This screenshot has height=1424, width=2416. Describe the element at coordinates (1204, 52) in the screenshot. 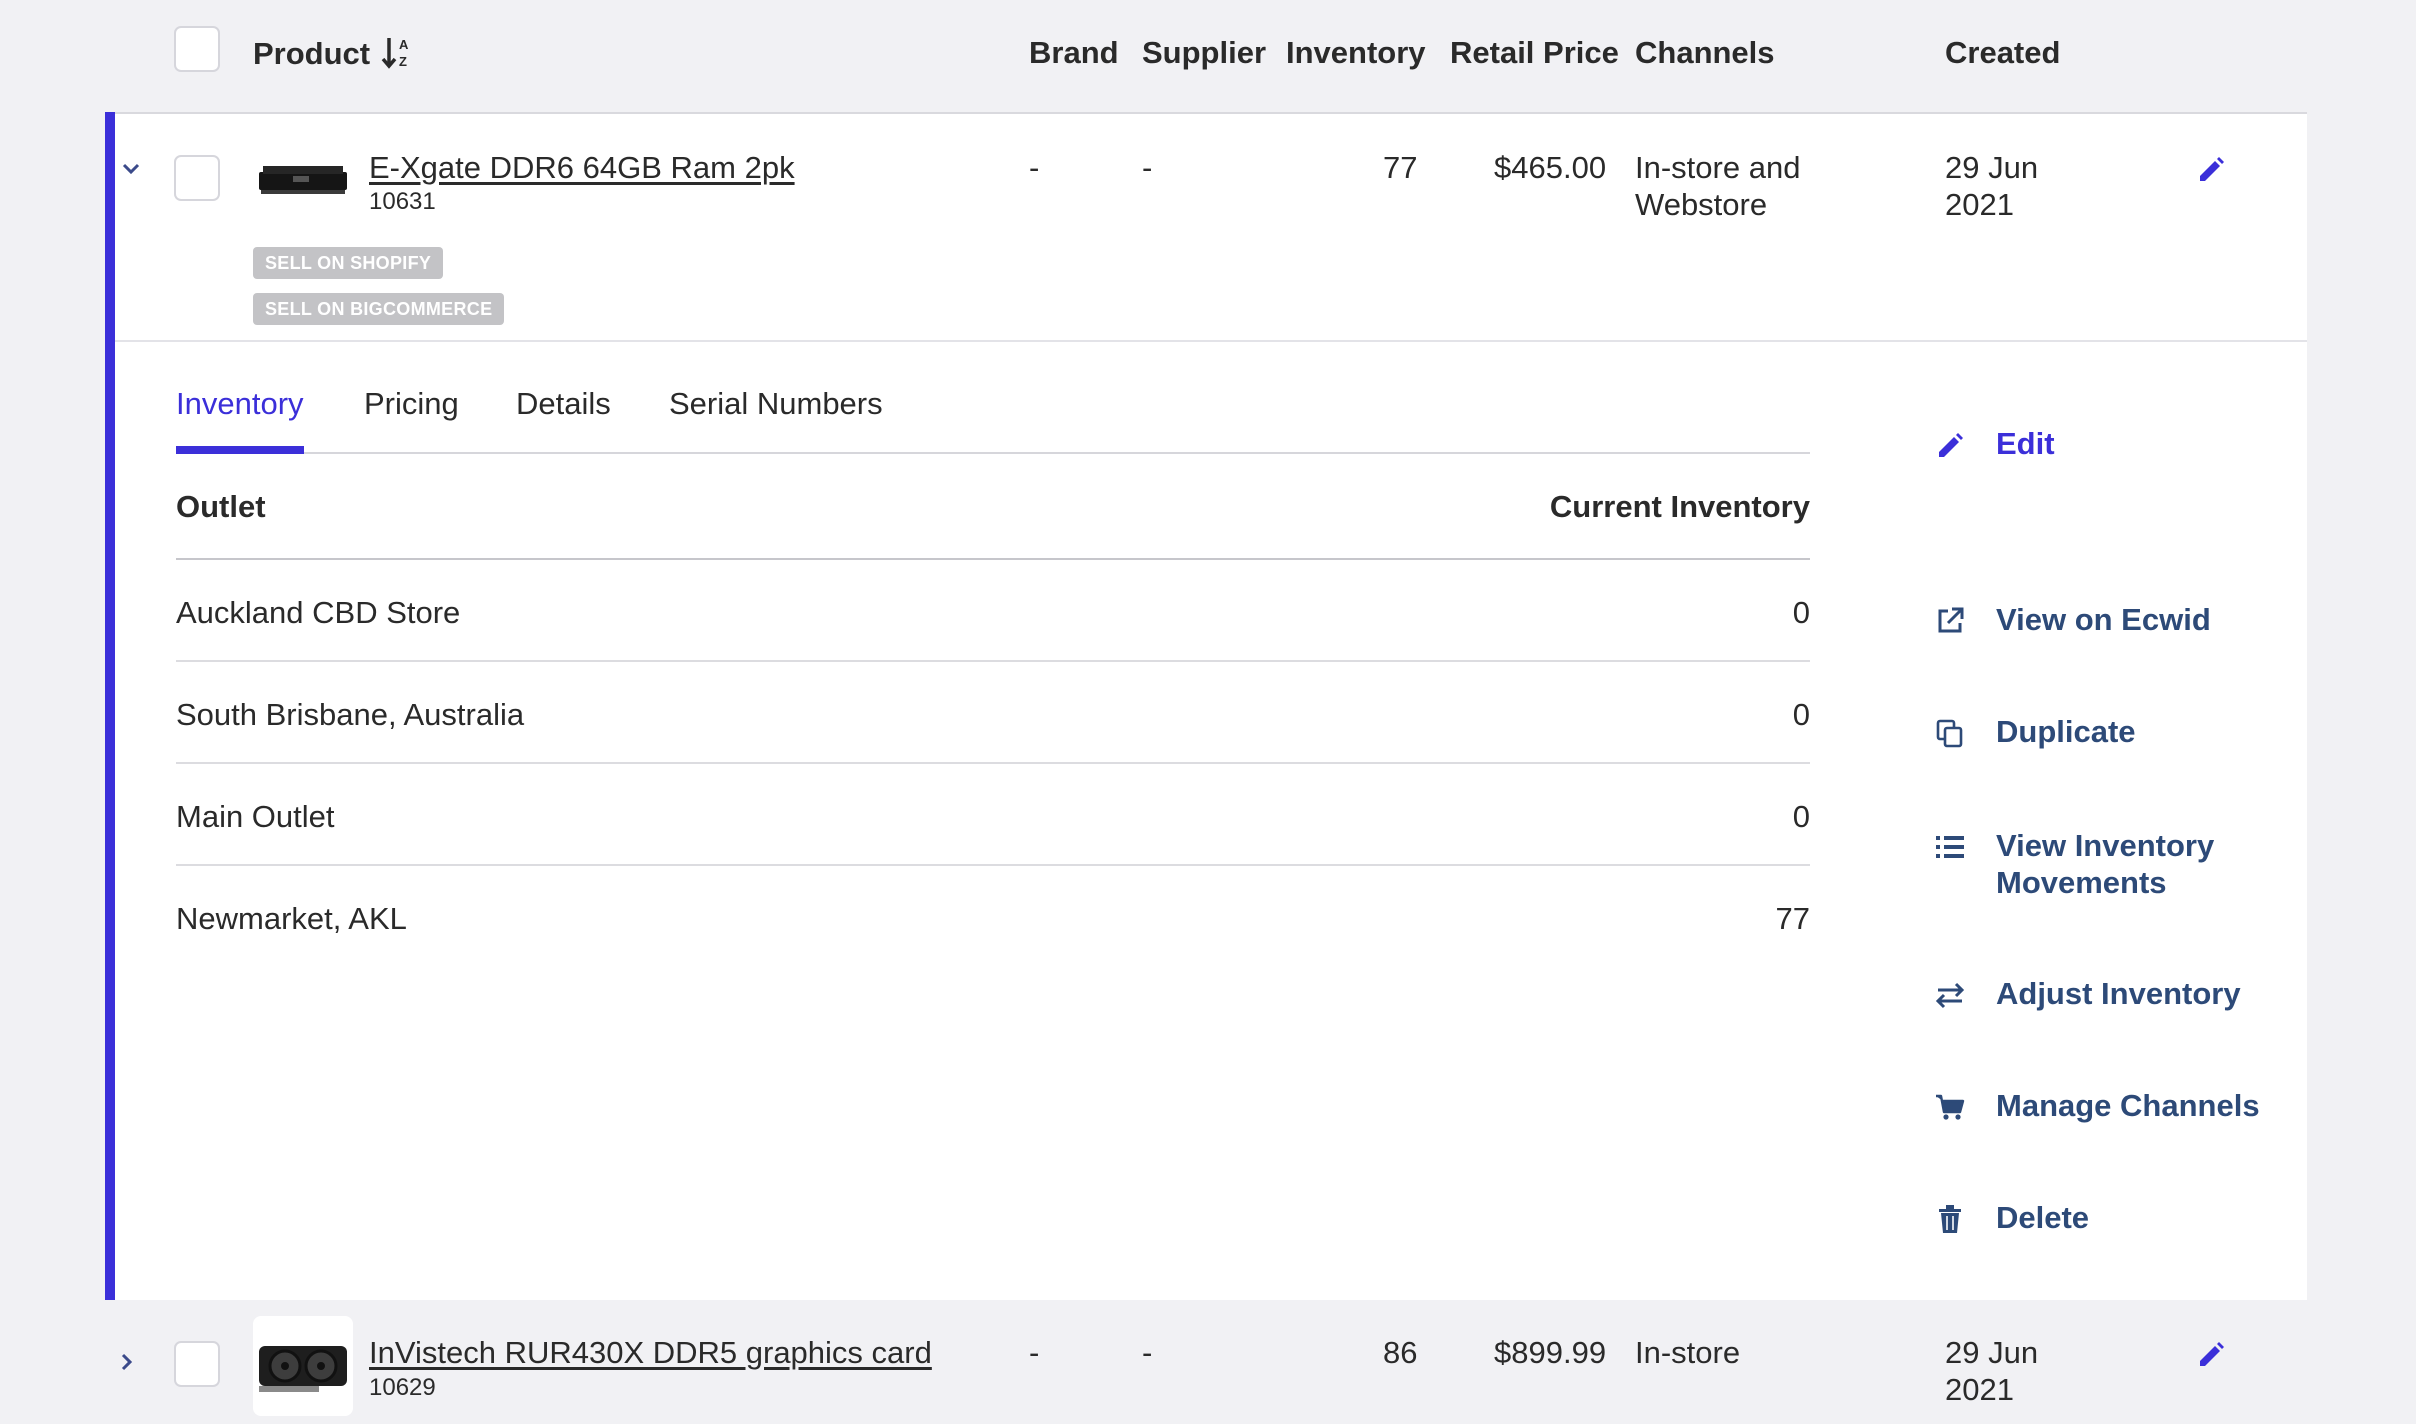

I see `column-header-supplier: Supplier` at that location.